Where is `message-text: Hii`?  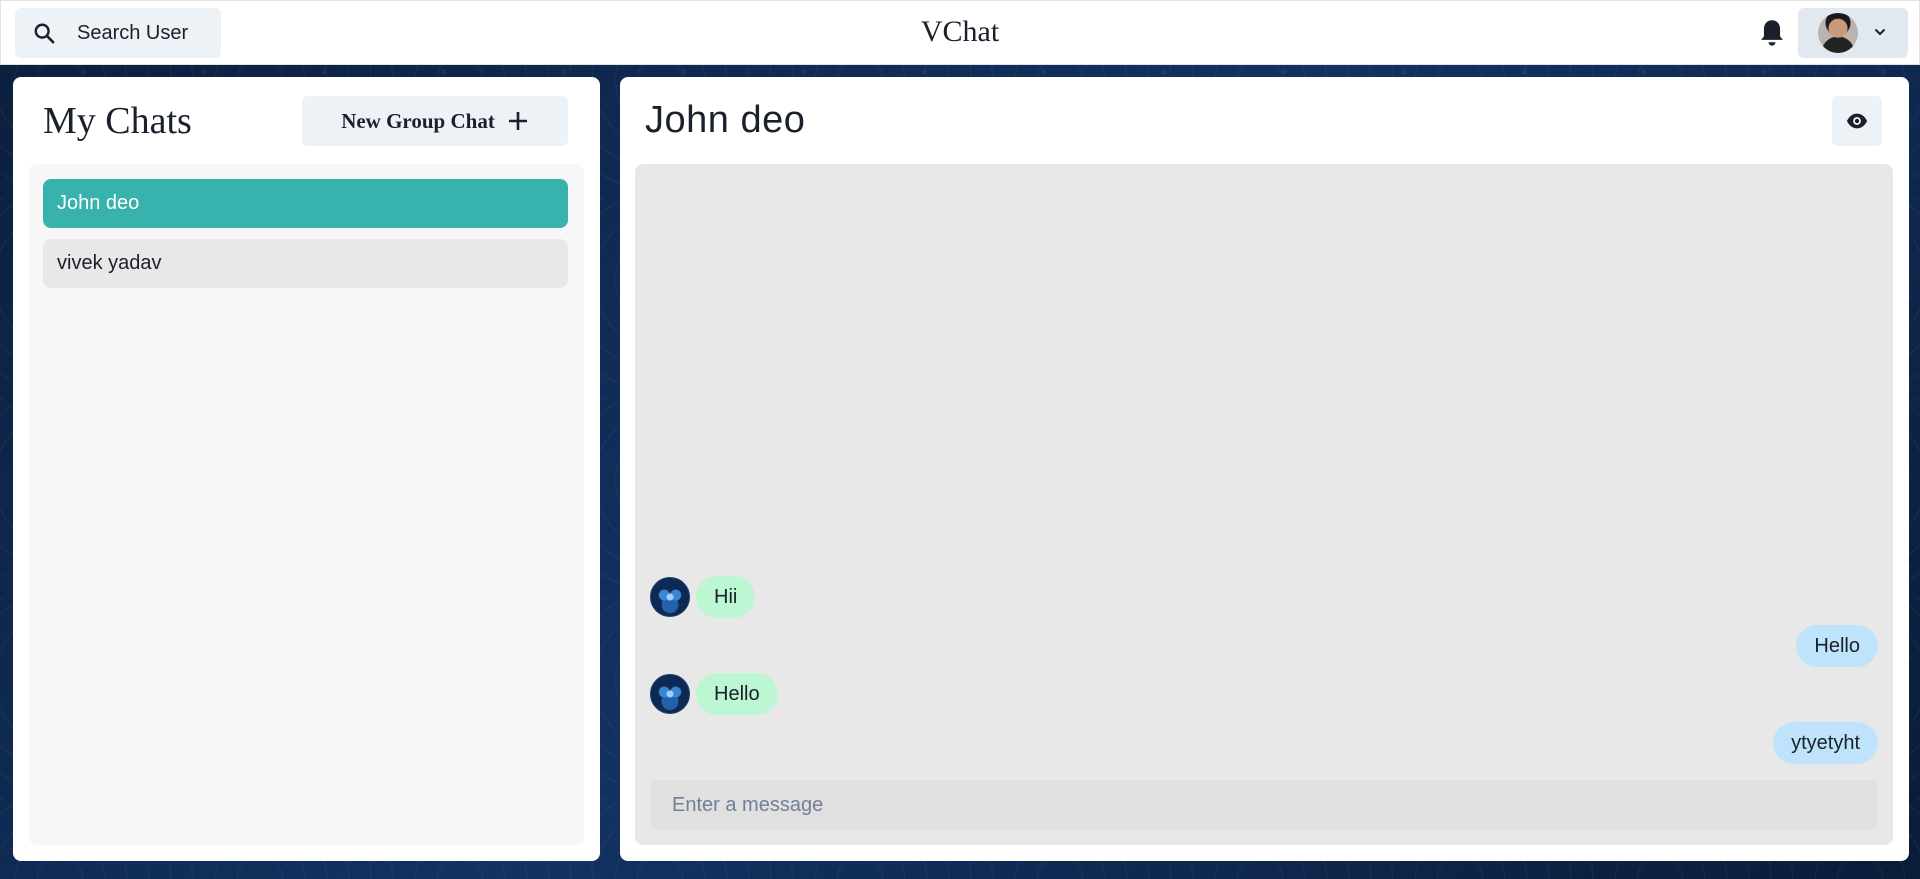 message-text: Hii is located at coordinates (726, 596).